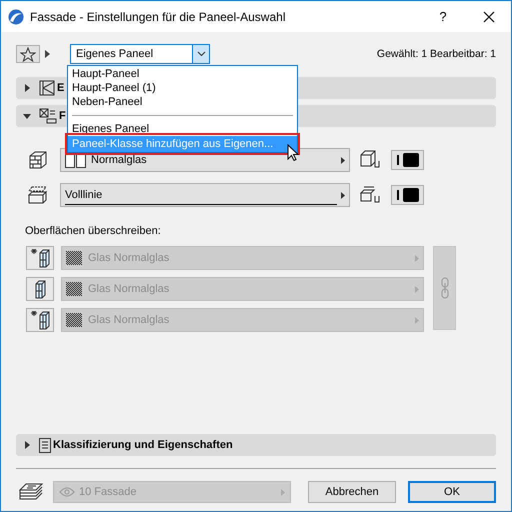 This screenshot has height=512, width=512. I want to click on section-title: F, so click(62, 116).